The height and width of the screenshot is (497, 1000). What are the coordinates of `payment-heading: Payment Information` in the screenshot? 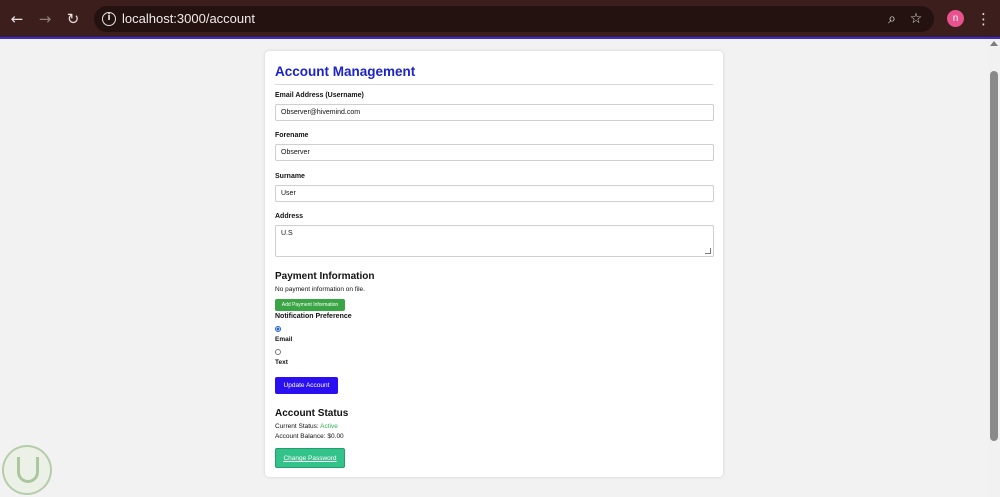 It's located at (325, 276).